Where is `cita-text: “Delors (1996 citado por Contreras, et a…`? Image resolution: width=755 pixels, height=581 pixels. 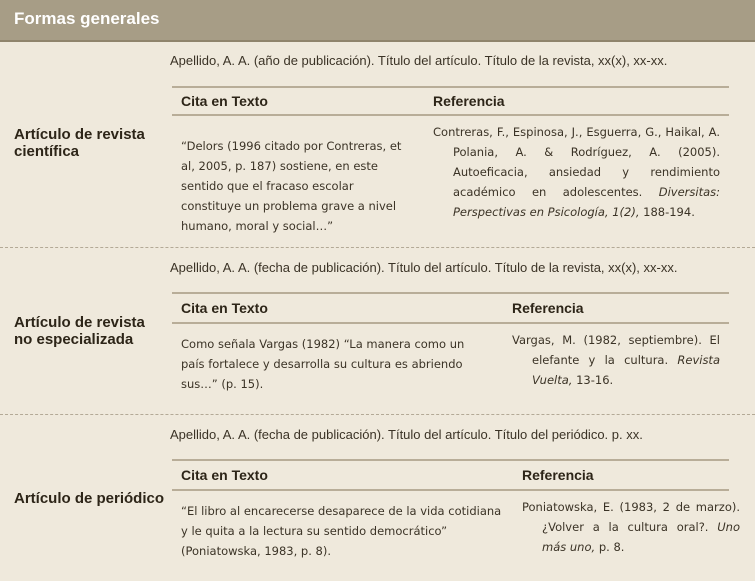
cita-text: “Delors (1996 citado por Contreras, et a… is located at coordinates (291, 186).